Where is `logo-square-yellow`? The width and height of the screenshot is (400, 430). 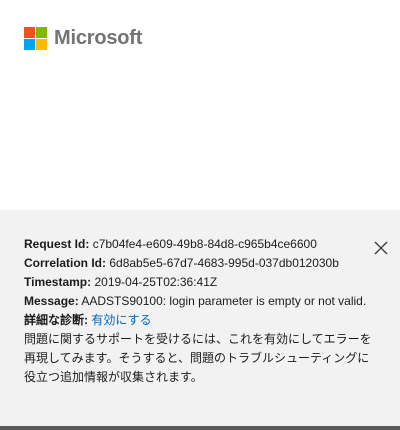
logo-square-yellow is located at coordinates (41, 44).